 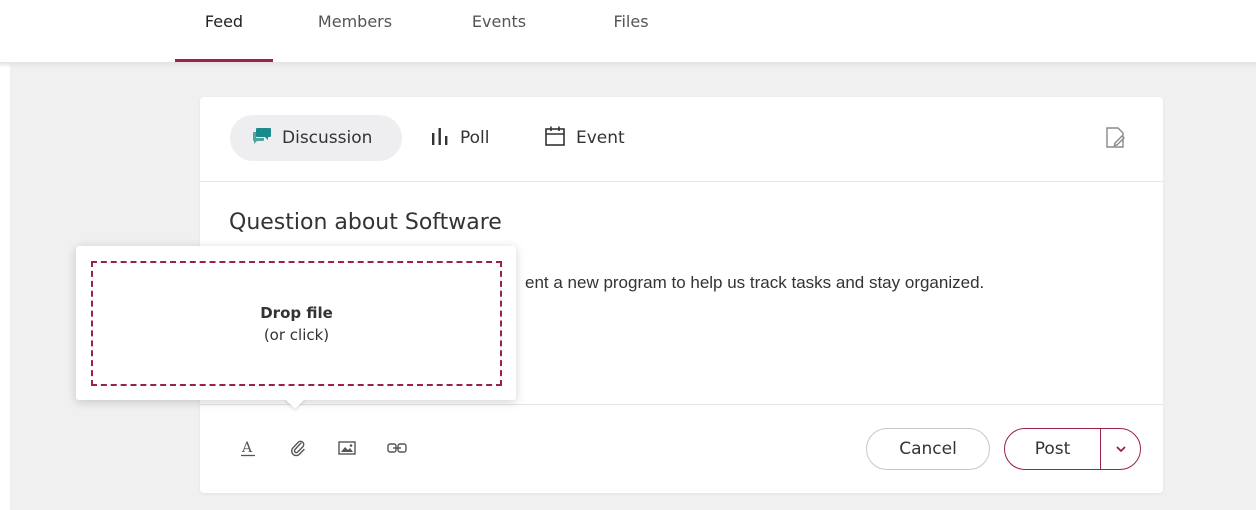 I want to click on tab-events: Events, so click(x=499, y=31).